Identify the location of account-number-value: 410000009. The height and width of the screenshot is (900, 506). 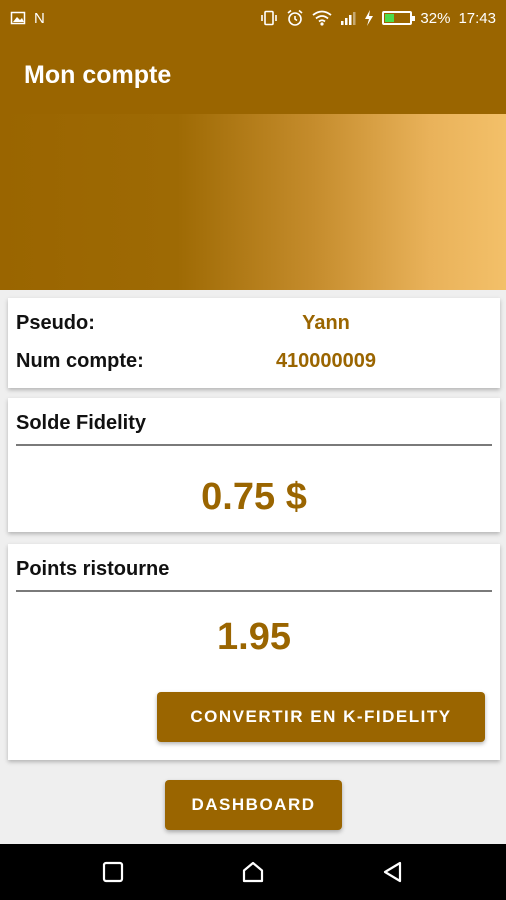
(326, 361).